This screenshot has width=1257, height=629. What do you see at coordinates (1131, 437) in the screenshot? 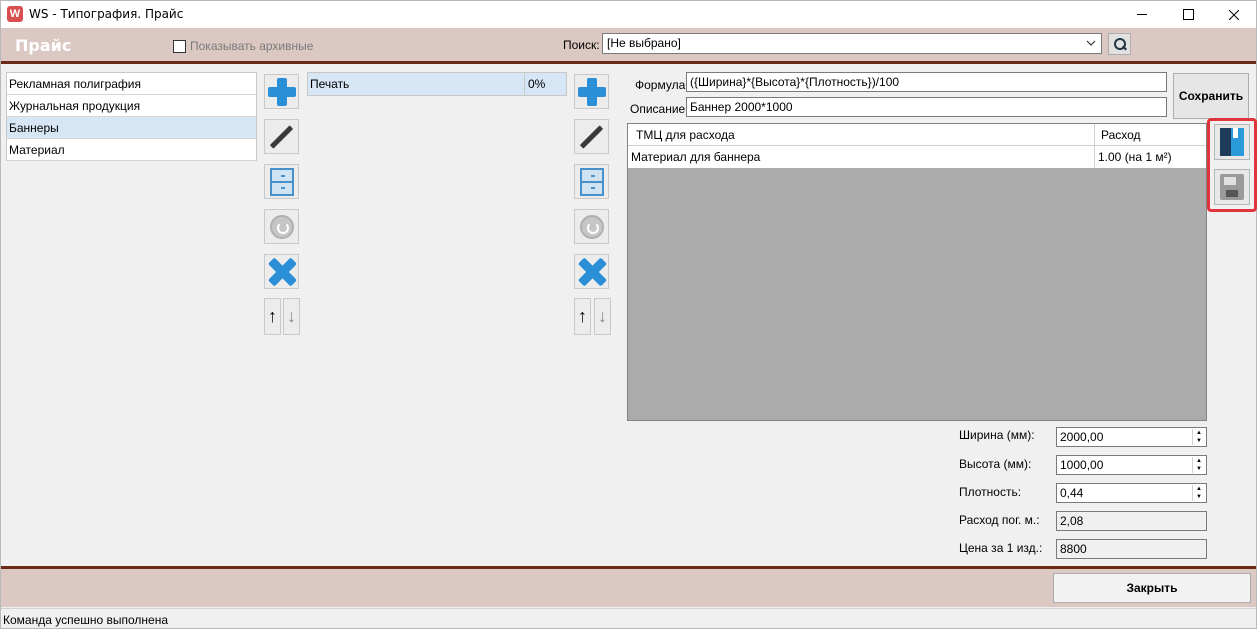
I see `width-input: 2000,00 ▲ ▼` at bounding box center [1131, 437].